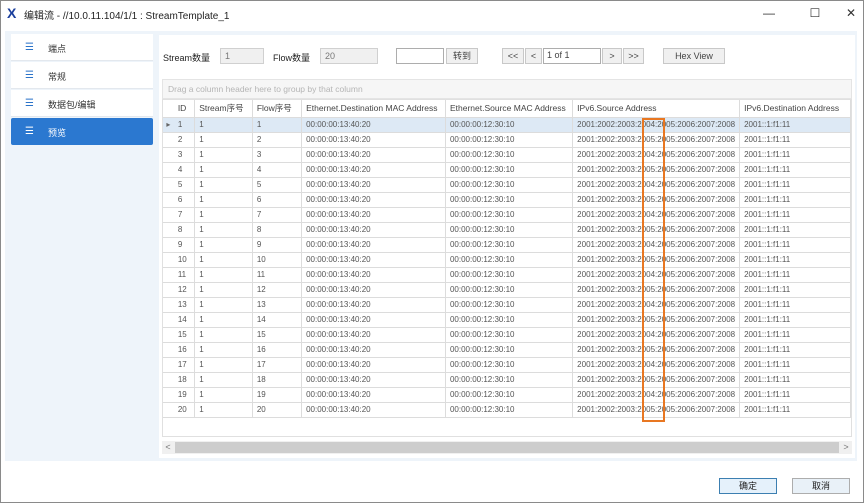 The image size is (864, 503). What do you see at coordinates (795, 109) in the screenshot?
I see `column-header: IPv6.Destination Address` at bounding box center [795, 109].